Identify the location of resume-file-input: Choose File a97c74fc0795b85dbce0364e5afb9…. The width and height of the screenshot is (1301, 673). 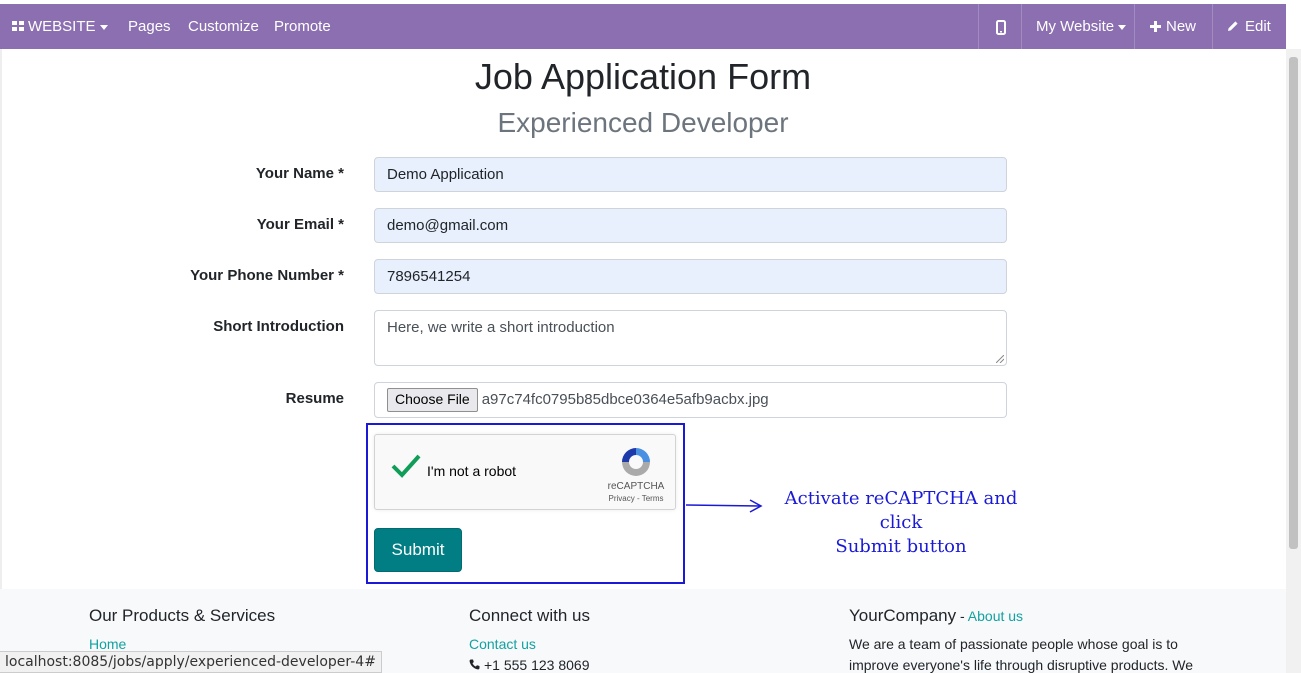
(690, 400).